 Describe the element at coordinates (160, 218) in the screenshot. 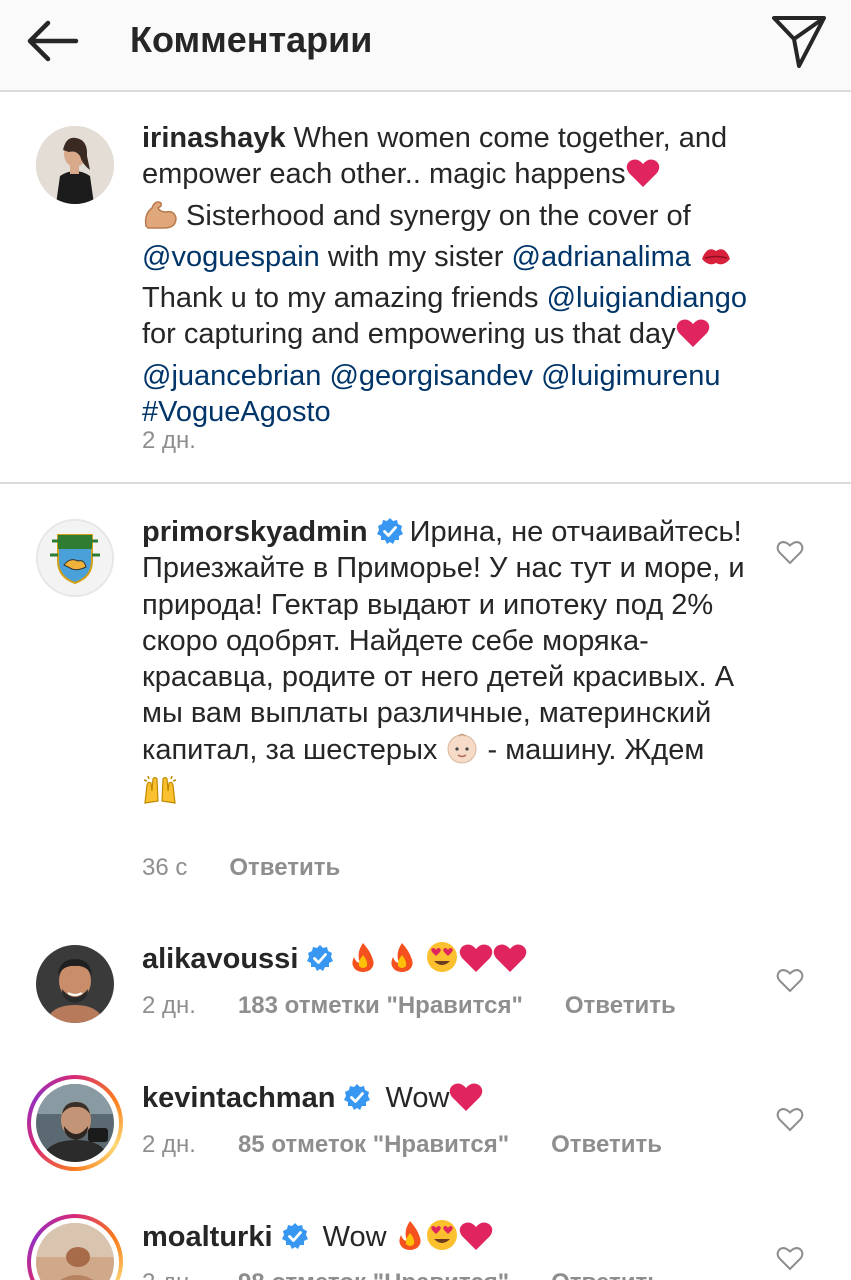

I see `flexed-biceps-icon` at that location.